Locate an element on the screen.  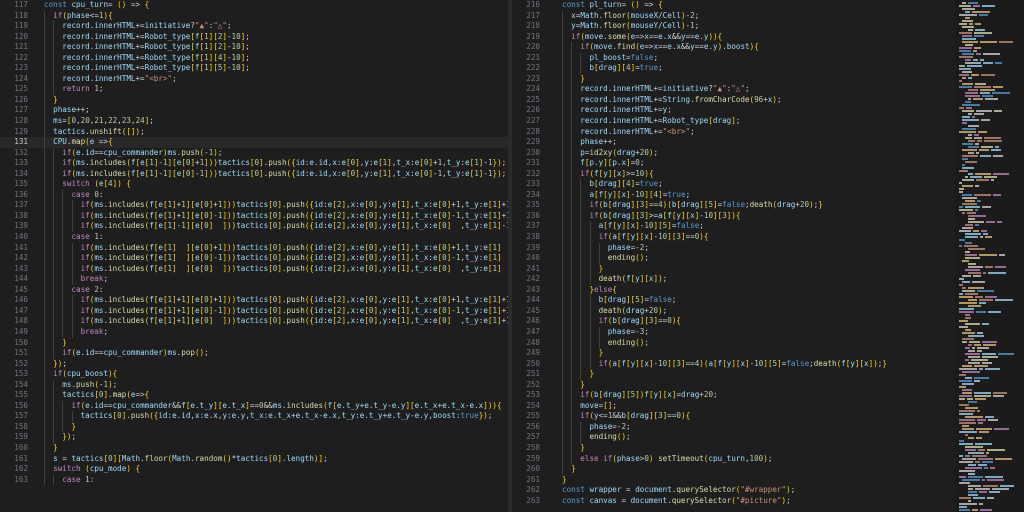
code-line: 244 b[drag][5]=false; is located at coordinates (733, 300).